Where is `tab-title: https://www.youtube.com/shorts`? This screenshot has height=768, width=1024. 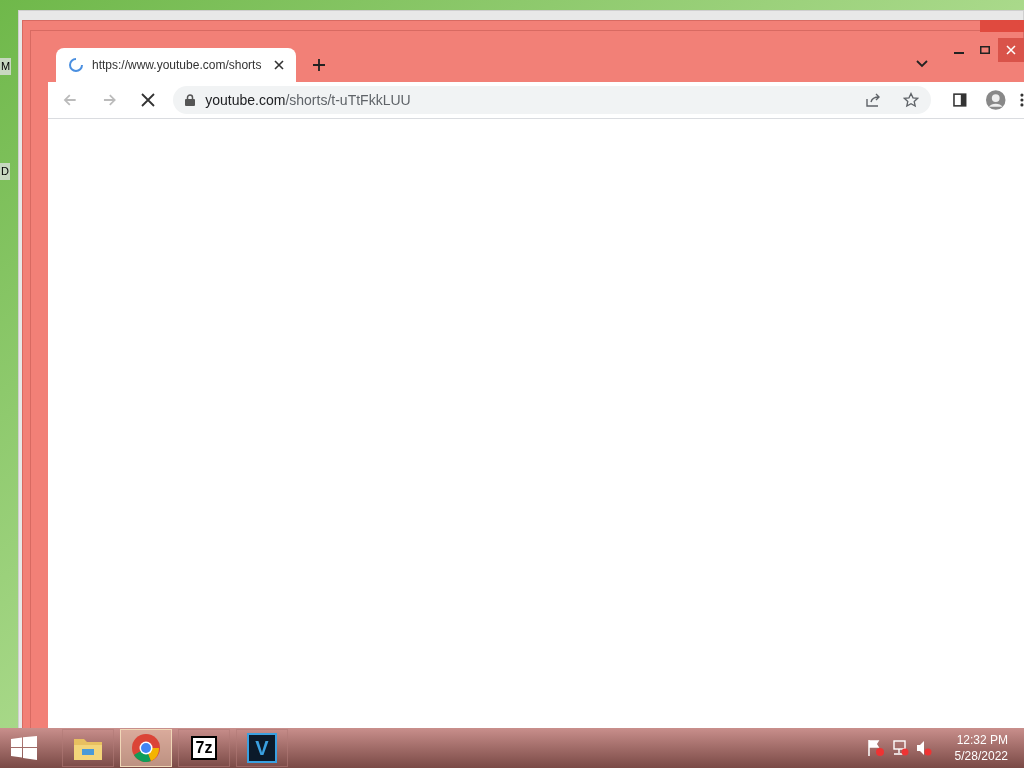
tab-title: https://www.youtube.com/shorts is located at coordinates (177, 65).